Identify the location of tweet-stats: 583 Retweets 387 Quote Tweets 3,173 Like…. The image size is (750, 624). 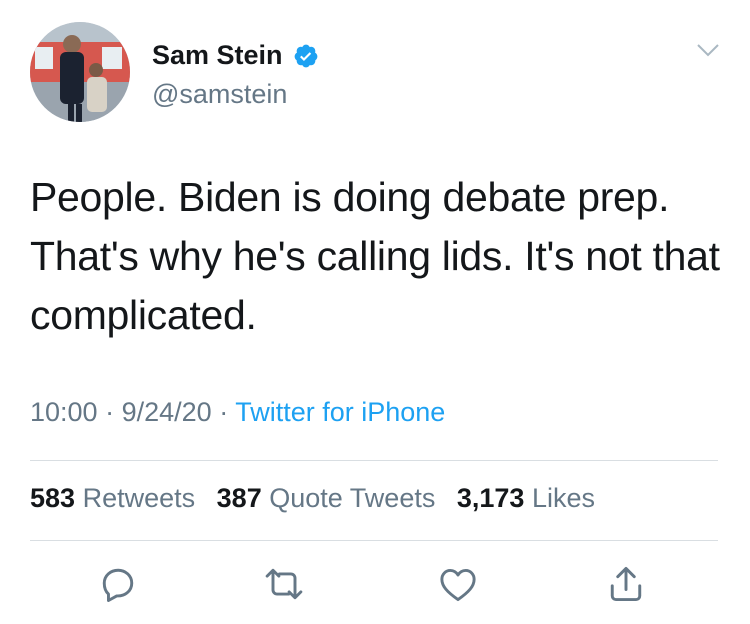
(319, 498).